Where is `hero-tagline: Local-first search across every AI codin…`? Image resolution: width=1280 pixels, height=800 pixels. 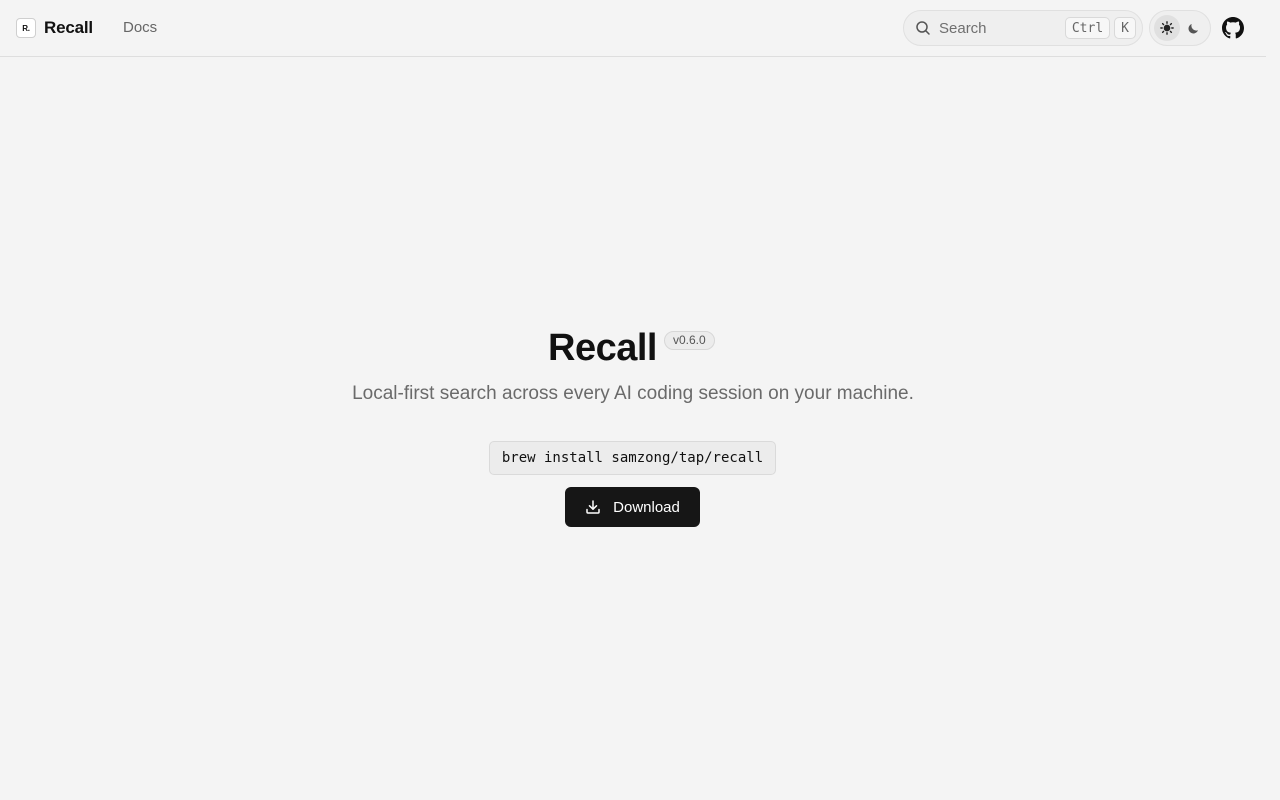
hero-tagline: Local-first search across every AI codin… is located at coordinates (633, 393).